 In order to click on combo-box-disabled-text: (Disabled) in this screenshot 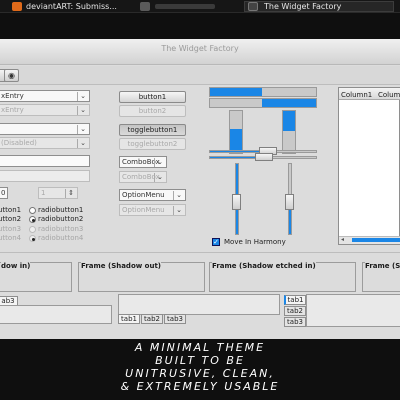, I will do `click(19, 143)`.